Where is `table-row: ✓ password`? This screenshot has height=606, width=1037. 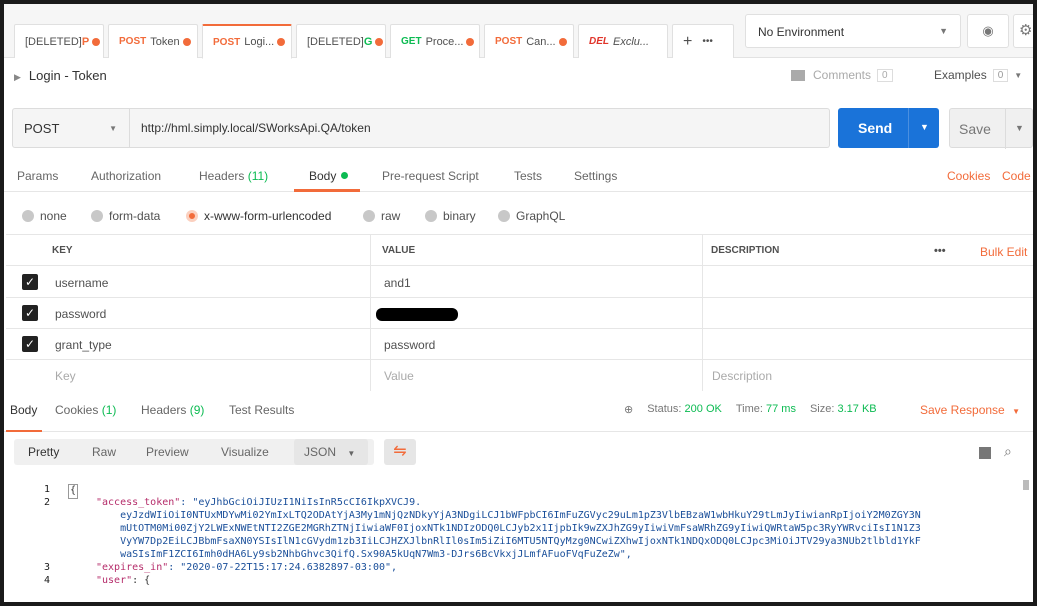
table-row: ✓ password is located at coordinates (519, 313).